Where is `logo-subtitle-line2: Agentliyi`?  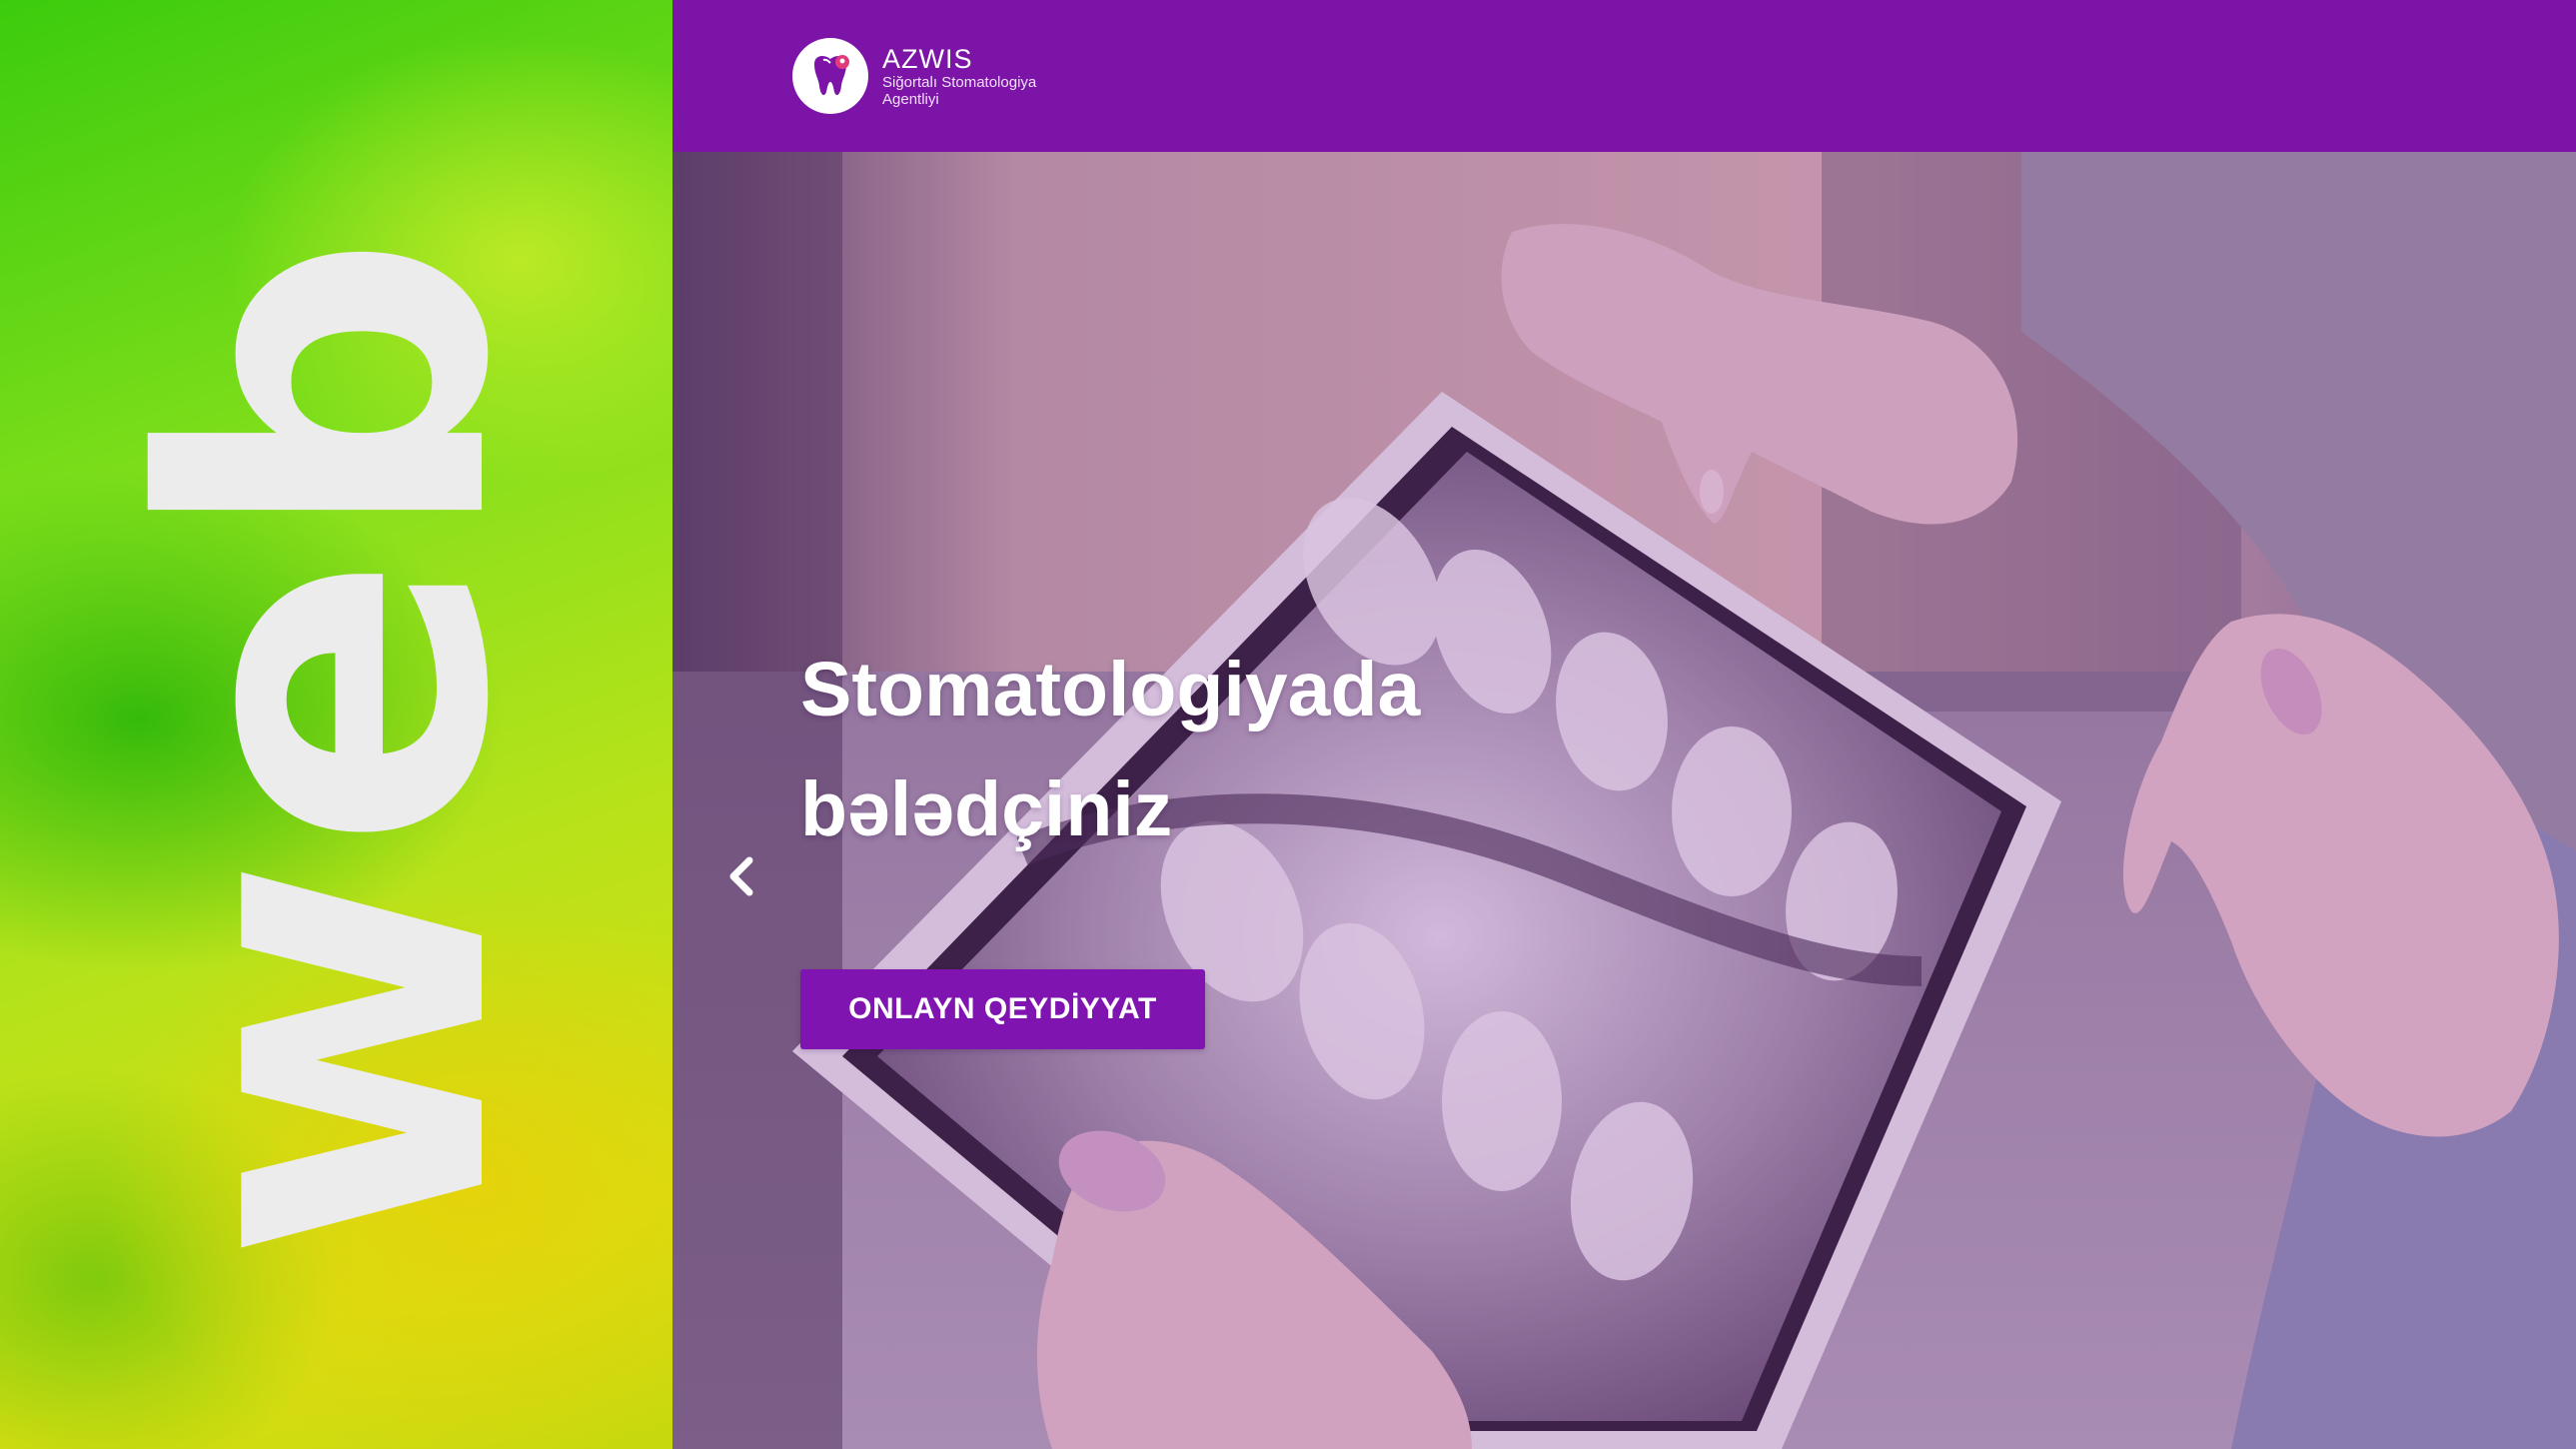 logo-subtitle-line2: Agentliyi is located at coordinates (910, 99).